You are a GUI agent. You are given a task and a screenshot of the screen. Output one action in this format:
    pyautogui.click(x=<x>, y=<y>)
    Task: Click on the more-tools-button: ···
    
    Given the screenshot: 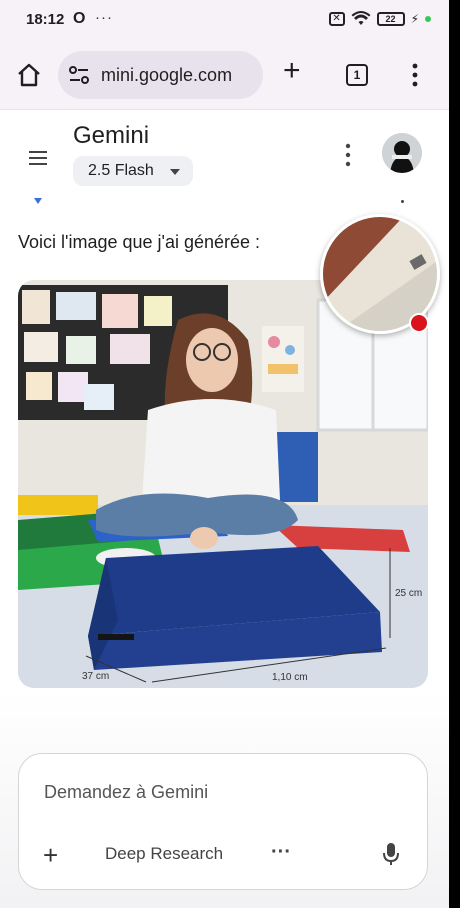 What is the action you would take?
    pyautogui.click(x=281, y=852)
    